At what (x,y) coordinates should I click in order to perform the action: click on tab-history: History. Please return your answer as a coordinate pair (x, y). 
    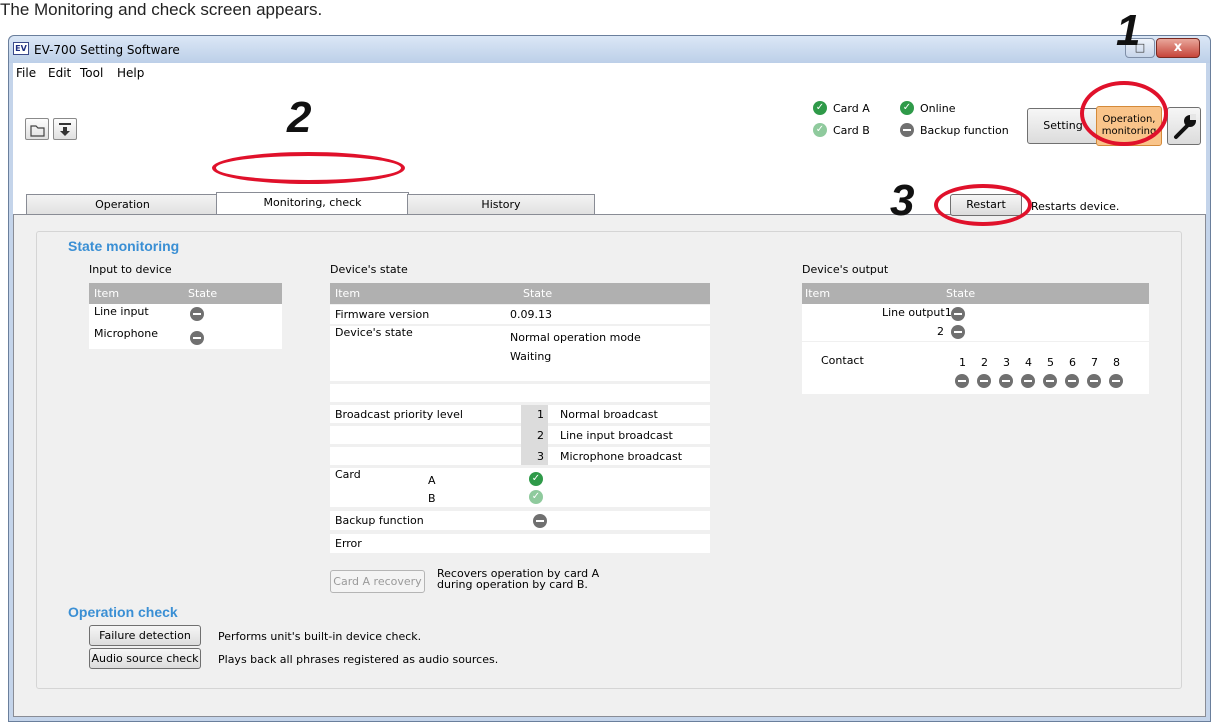
    Looking at the image, I should click on (501, 204).